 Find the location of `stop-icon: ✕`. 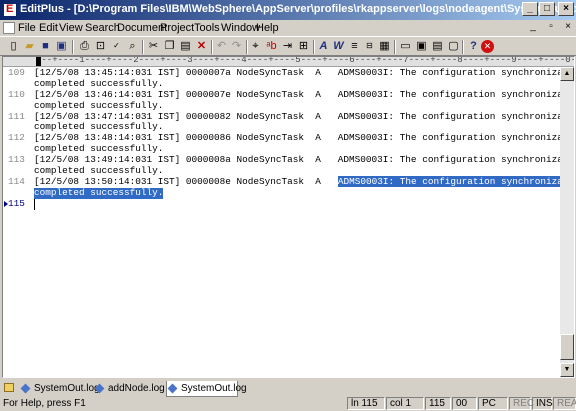

stop-icon: ✕ is located at coordinates (487, 46).